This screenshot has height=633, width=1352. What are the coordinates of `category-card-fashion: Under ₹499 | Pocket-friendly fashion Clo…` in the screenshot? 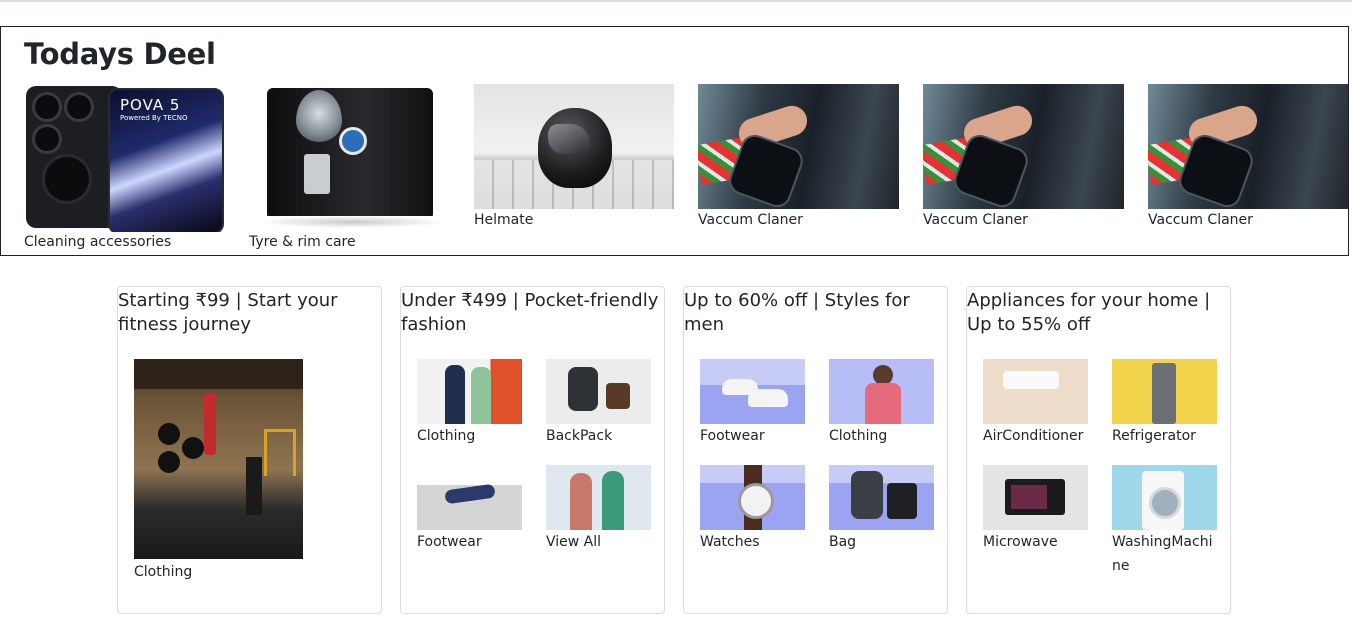 It's located at (532, 450).